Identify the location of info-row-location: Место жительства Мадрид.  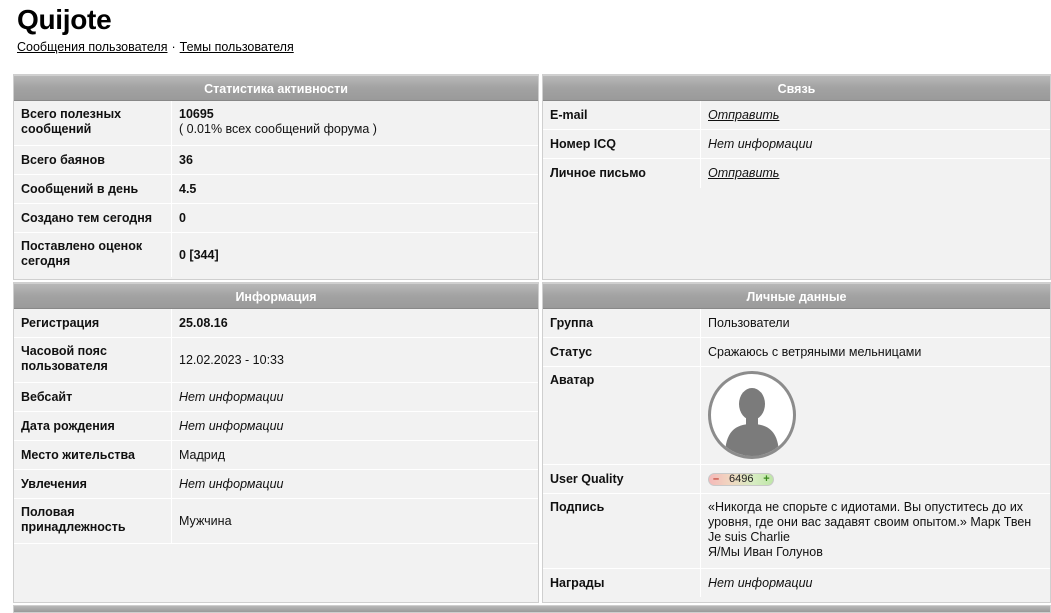
(276, 455).